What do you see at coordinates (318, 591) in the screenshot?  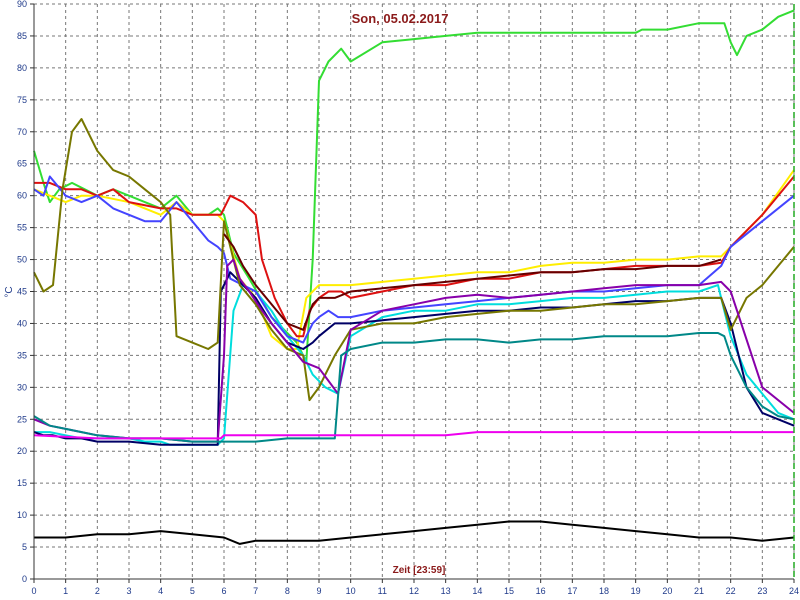 I see `x-tick-label: 9` at bounding box center [318, 591].